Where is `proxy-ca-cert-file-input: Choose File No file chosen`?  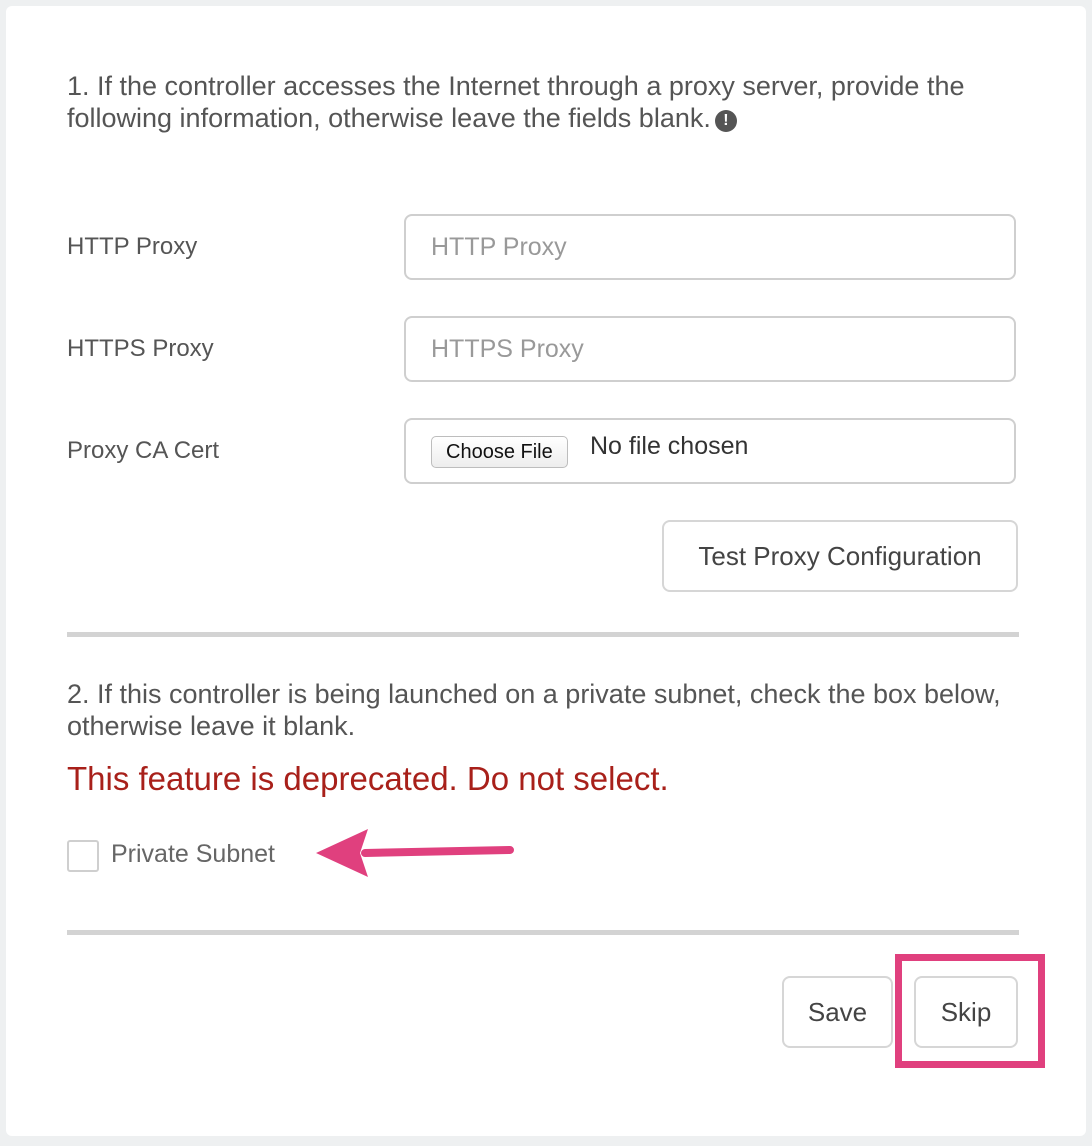
proxy-ca-cert-file-input: Choose File No file chosen is located at coordinates (710, 451).